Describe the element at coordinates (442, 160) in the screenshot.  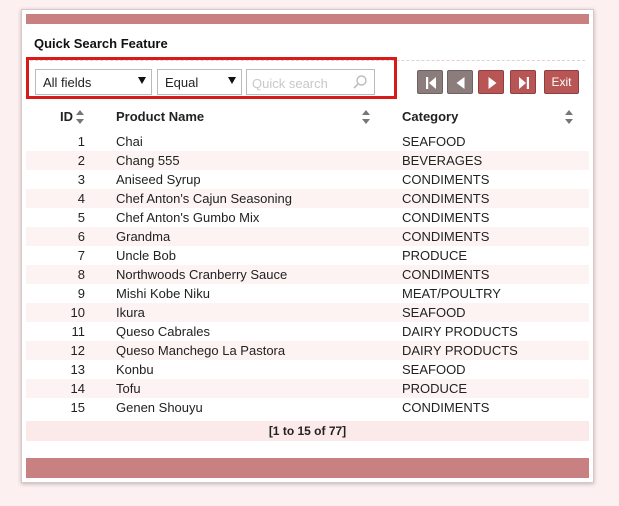
I see `cell-category: BEVERAGES` at that location.